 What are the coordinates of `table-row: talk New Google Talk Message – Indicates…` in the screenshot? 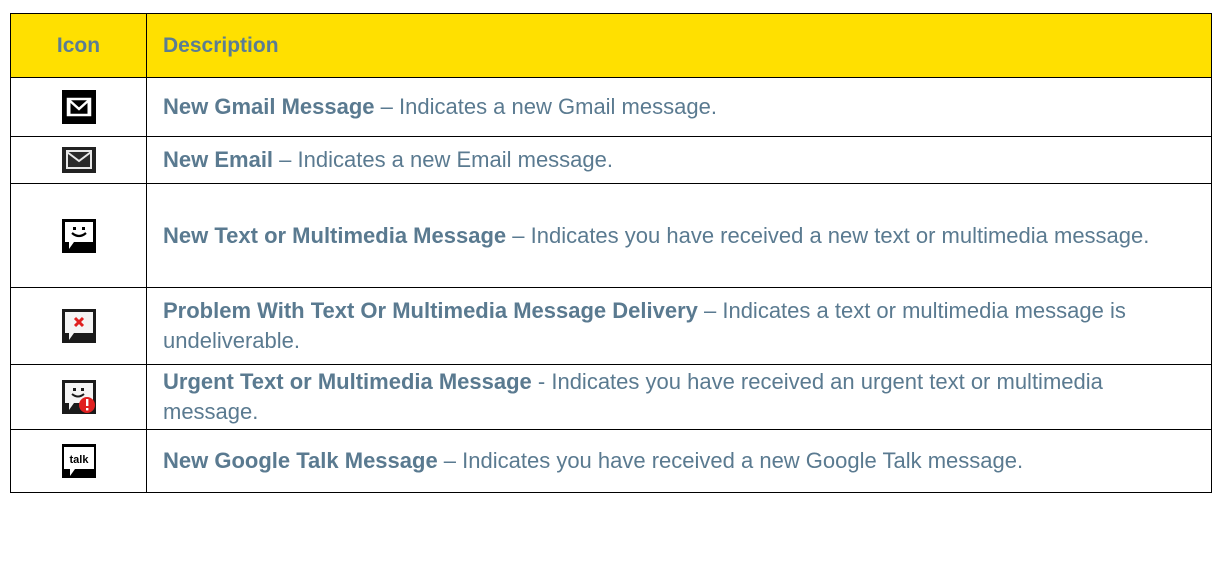 It's located at (611, 461).